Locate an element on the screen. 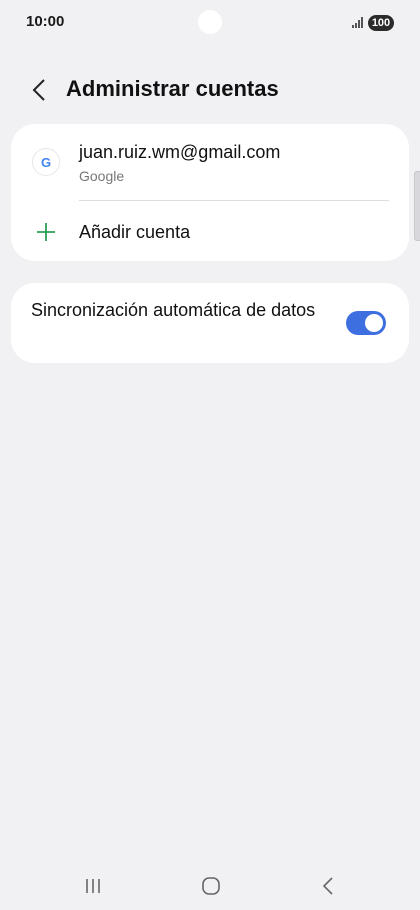 Image resolution: width=420 pixels, height=910 pixels. account-provider: Google is located at coordinates (102, 176).